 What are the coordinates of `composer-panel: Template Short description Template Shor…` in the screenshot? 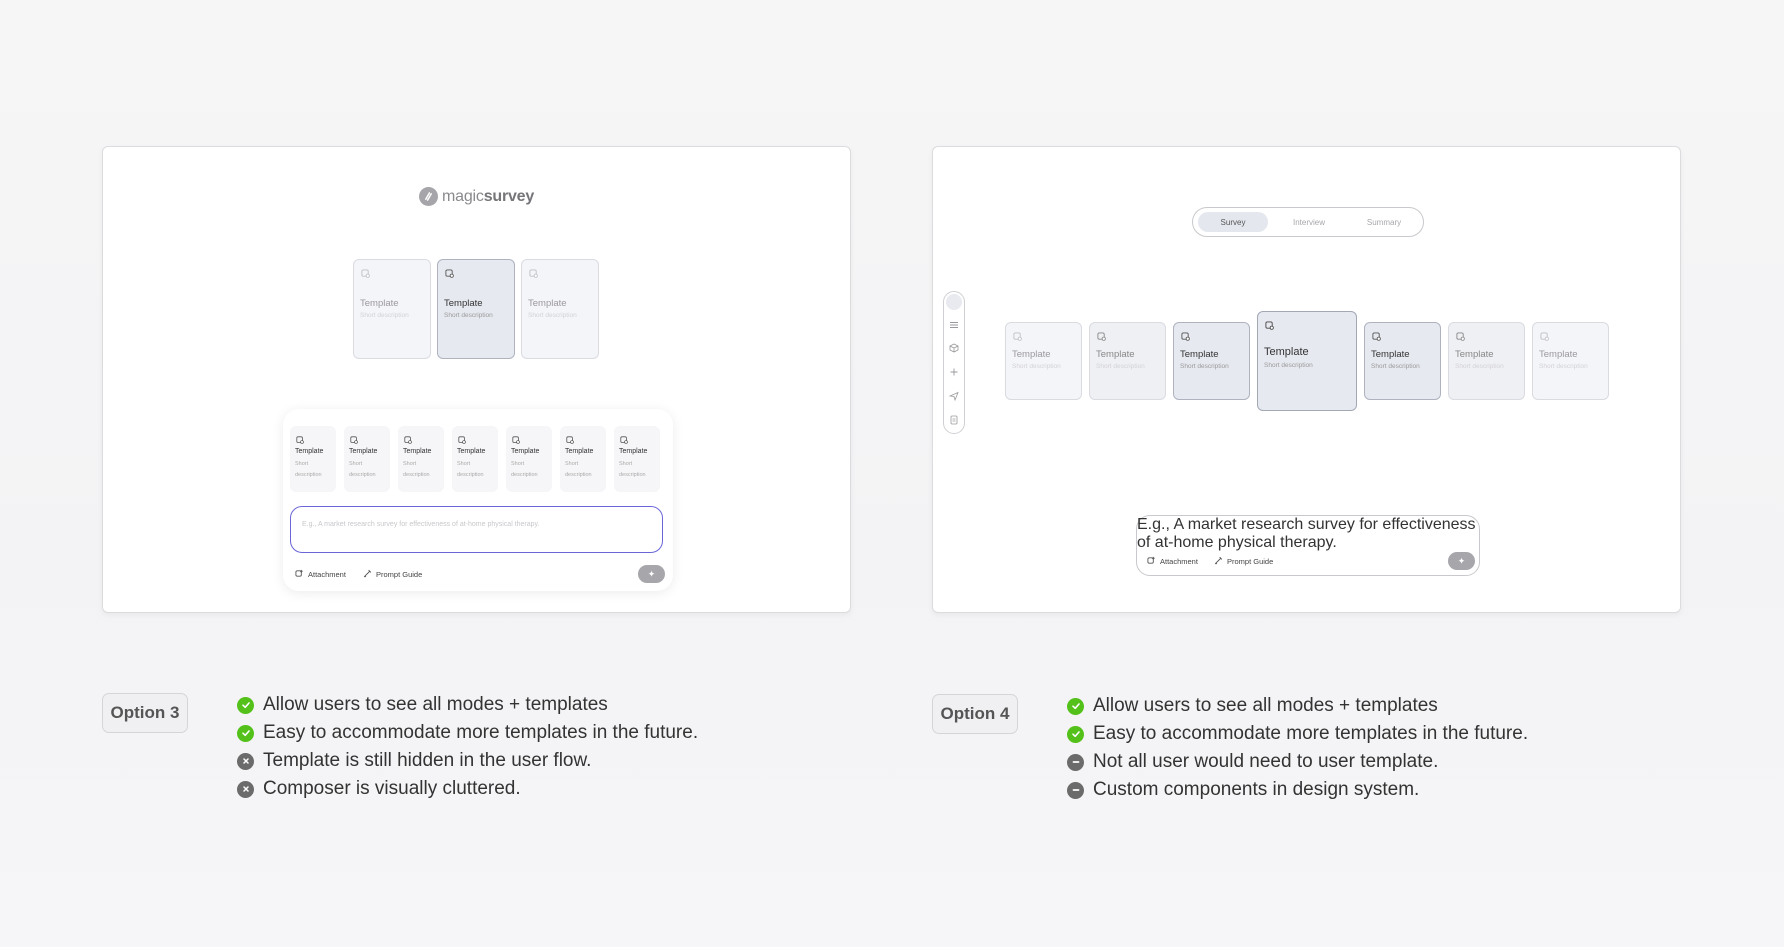 It's located at (478, 500).